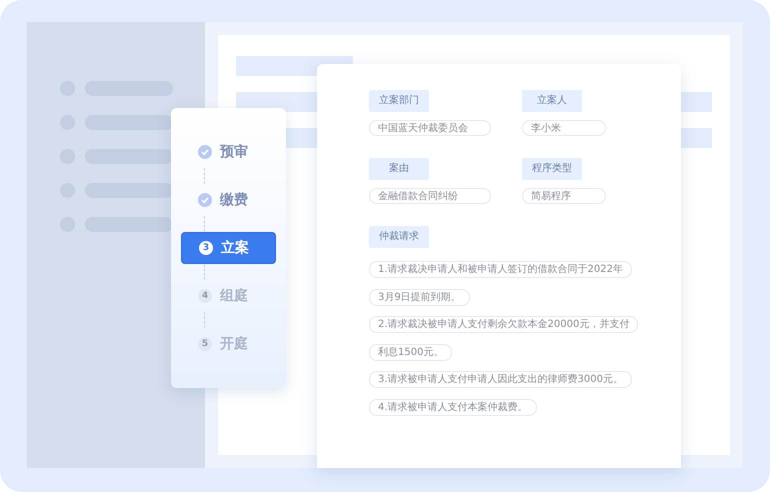  I want to click on request-line: 1.请求裁决申请人和被申请人签订的借款合同于2022年, so click(500, 269).